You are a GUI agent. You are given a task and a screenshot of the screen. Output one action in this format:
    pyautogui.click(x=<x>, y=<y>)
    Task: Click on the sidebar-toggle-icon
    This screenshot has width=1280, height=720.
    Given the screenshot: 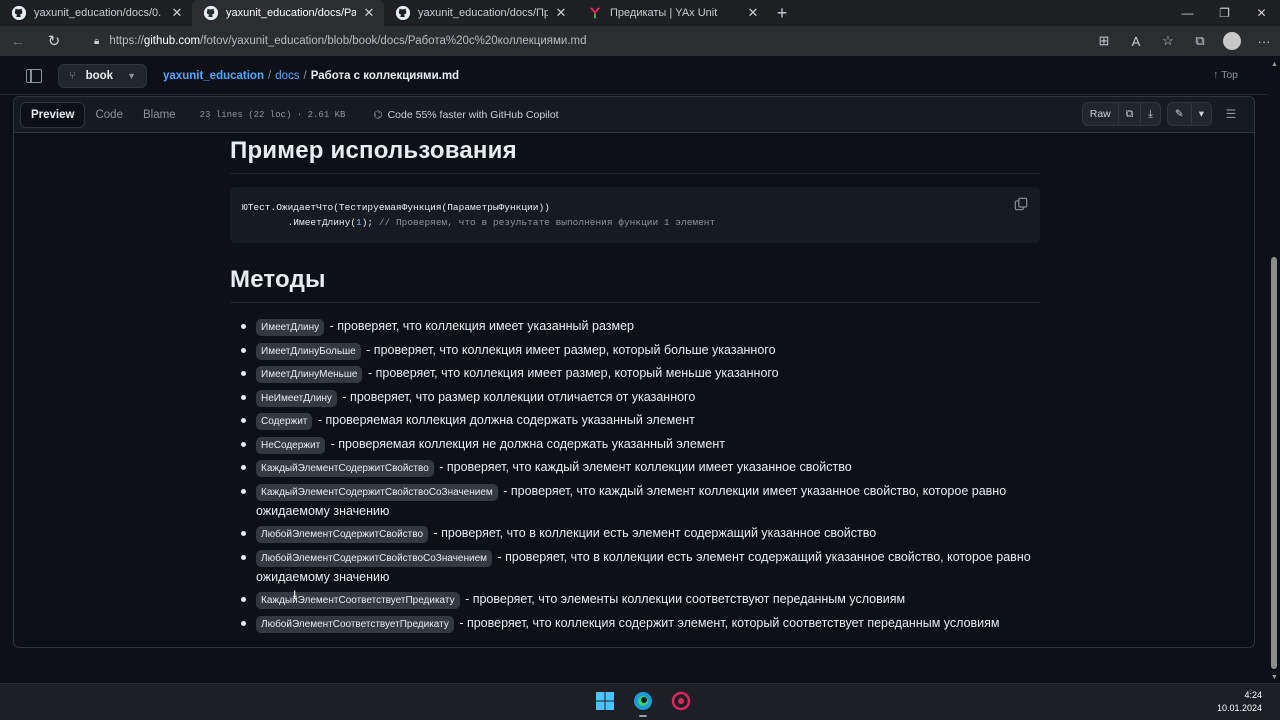 What is the action you would take?
    pyautogui.click(x=34, y=75)
    